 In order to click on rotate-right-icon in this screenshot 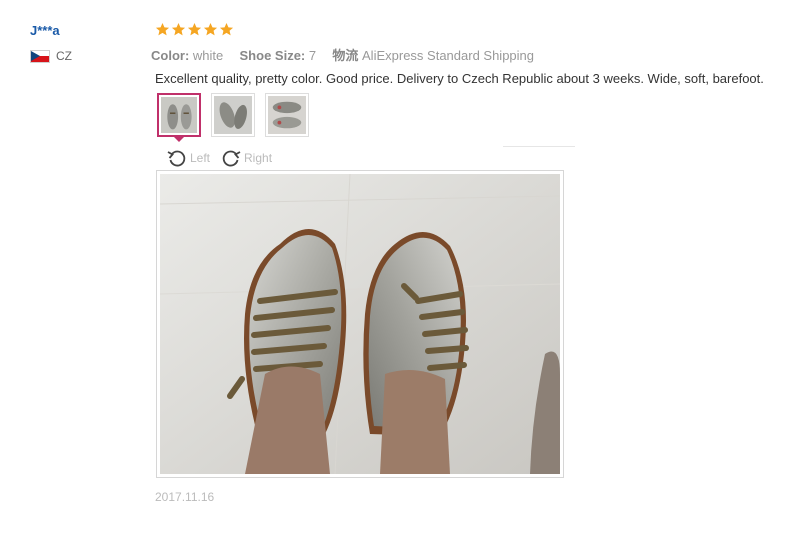, I will do `click(231, 158)`.